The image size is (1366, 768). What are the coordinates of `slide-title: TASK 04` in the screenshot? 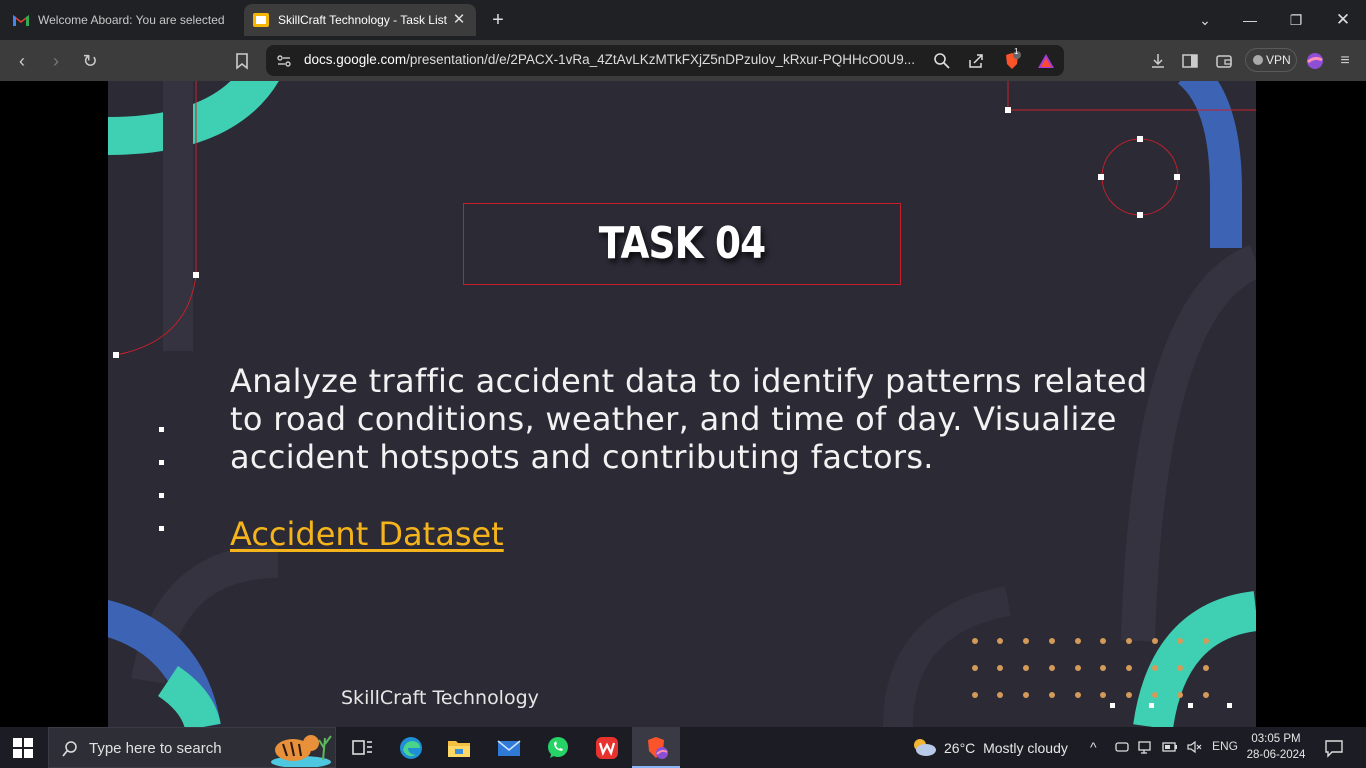 It's located at (682, 243).